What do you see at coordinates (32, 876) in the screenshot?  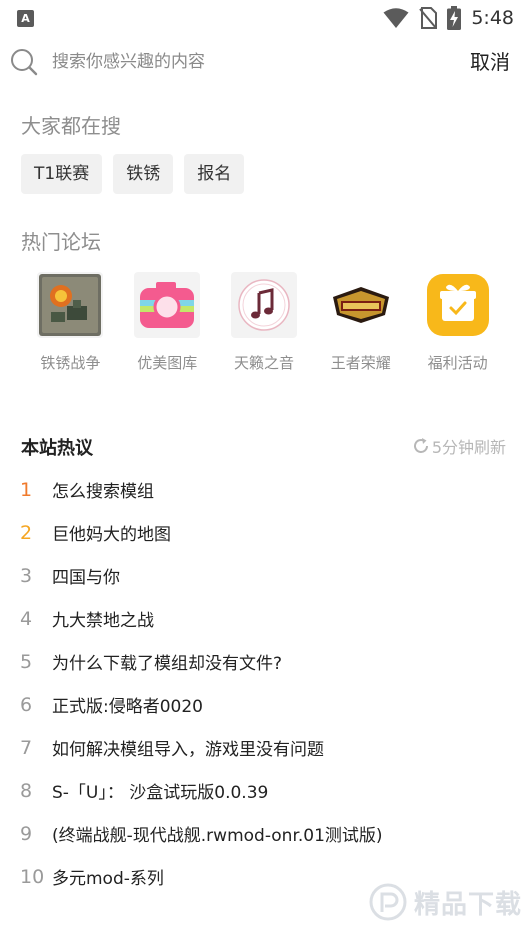 I see `rank-number: 10` at bounding box center [32, 876].